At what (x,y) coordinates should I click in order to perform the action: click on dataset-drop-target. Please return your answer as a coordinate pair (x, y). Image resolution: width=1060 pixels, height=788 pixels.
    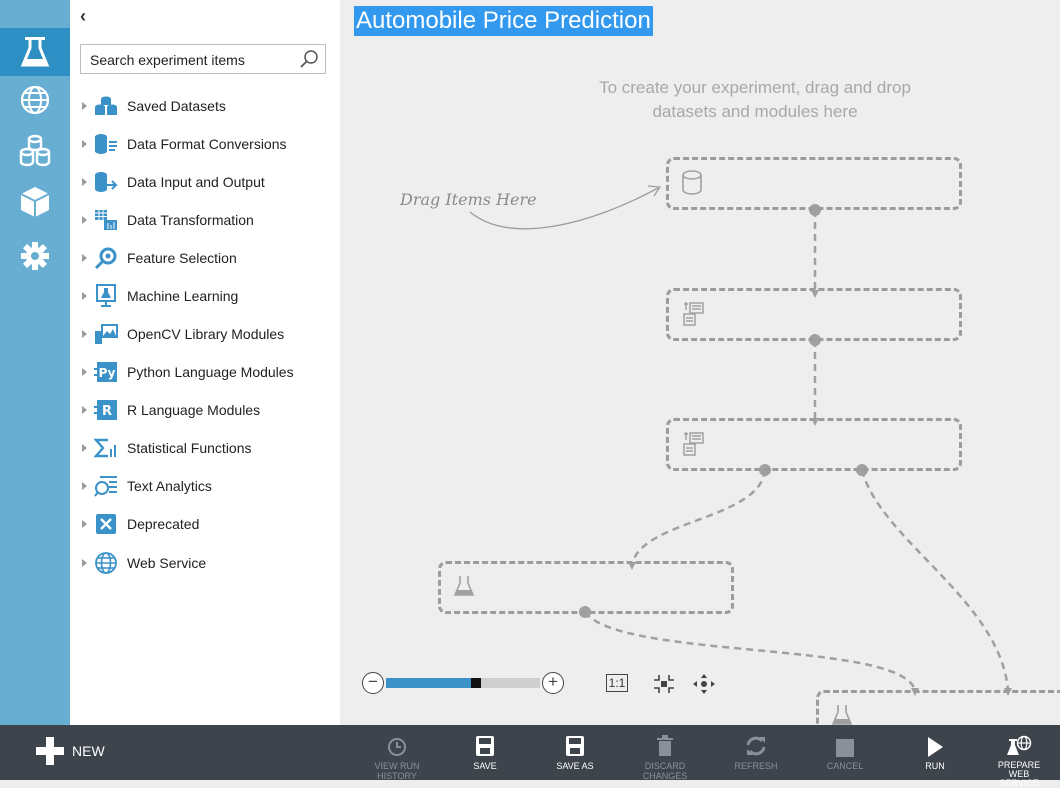
    Looking at the image, I should click on (814, 183).